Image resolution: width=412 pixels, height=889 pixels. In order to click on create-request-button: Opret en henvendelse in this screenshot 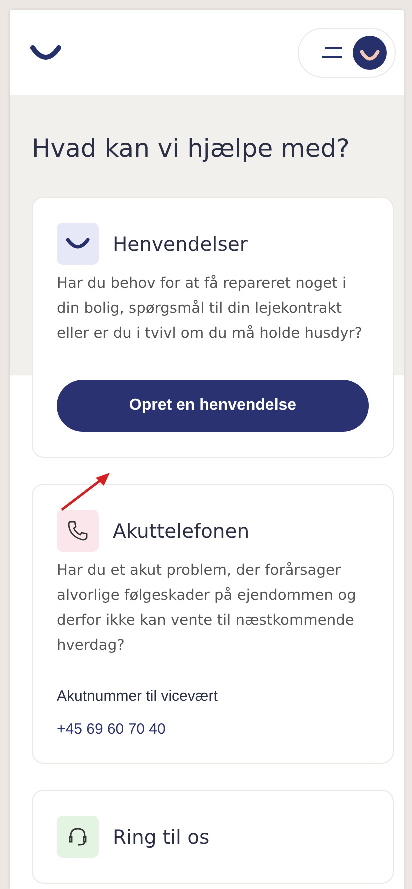, I will do `click(213, 406)`.